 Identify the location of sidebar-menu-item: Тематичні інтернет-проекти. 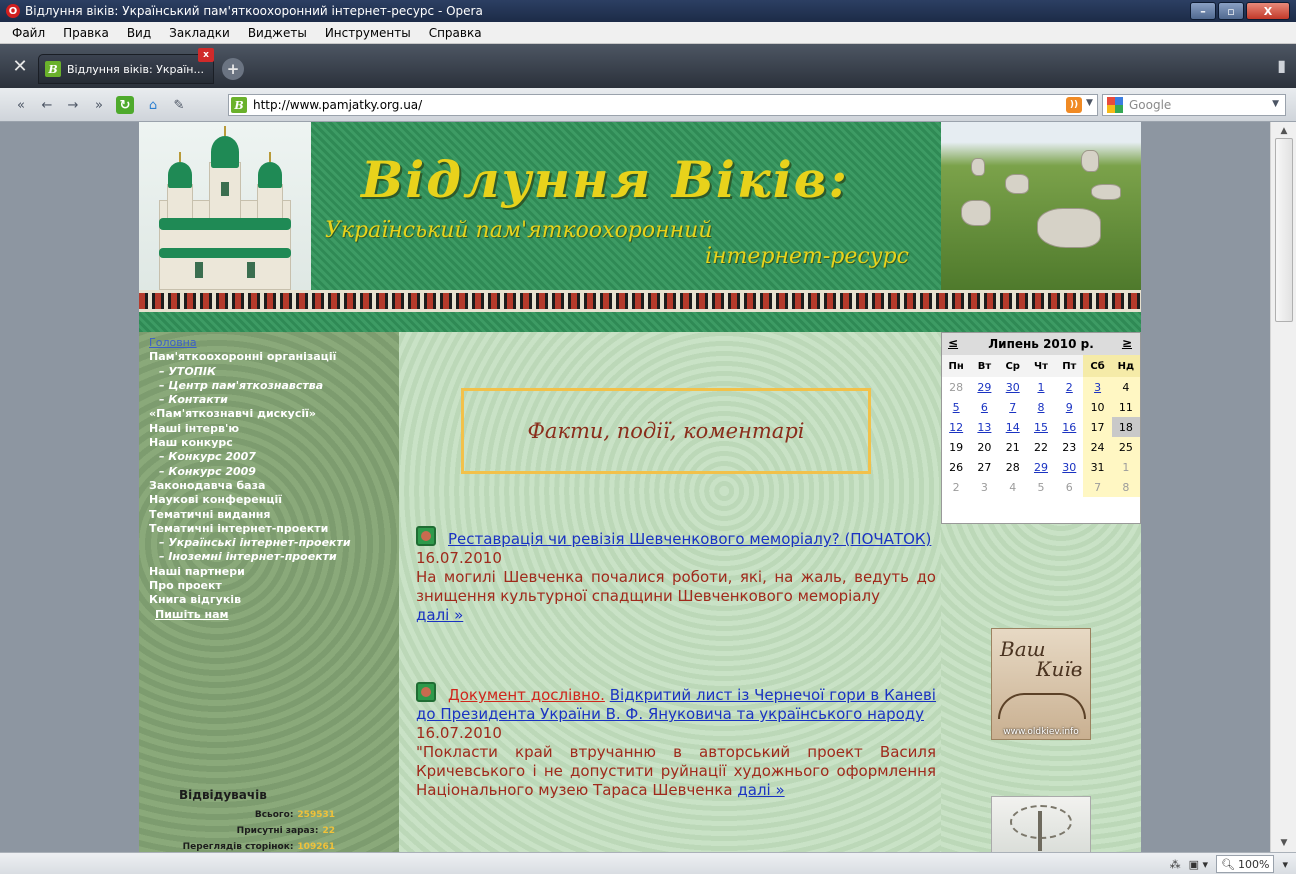
(250, 529).